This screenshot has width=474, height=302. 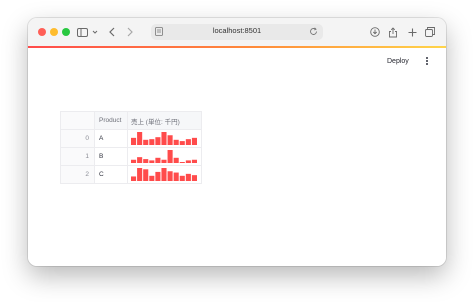 I want to click on new-tab-icon, so click(x=412, y=32).